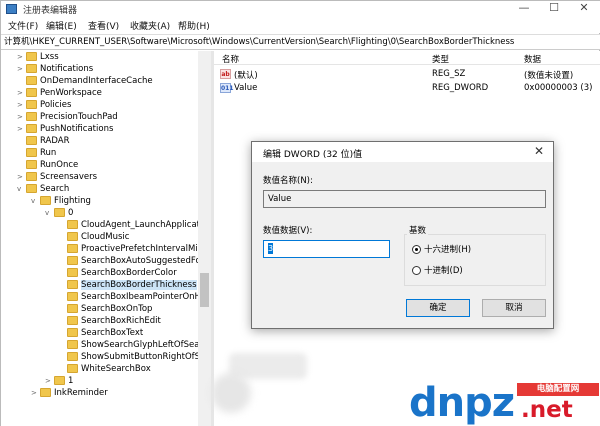  What do you see at coordinates (23, 25) in the screenshot?
I see `menu-file: 文件(F)` at bounding box center [23, 25].